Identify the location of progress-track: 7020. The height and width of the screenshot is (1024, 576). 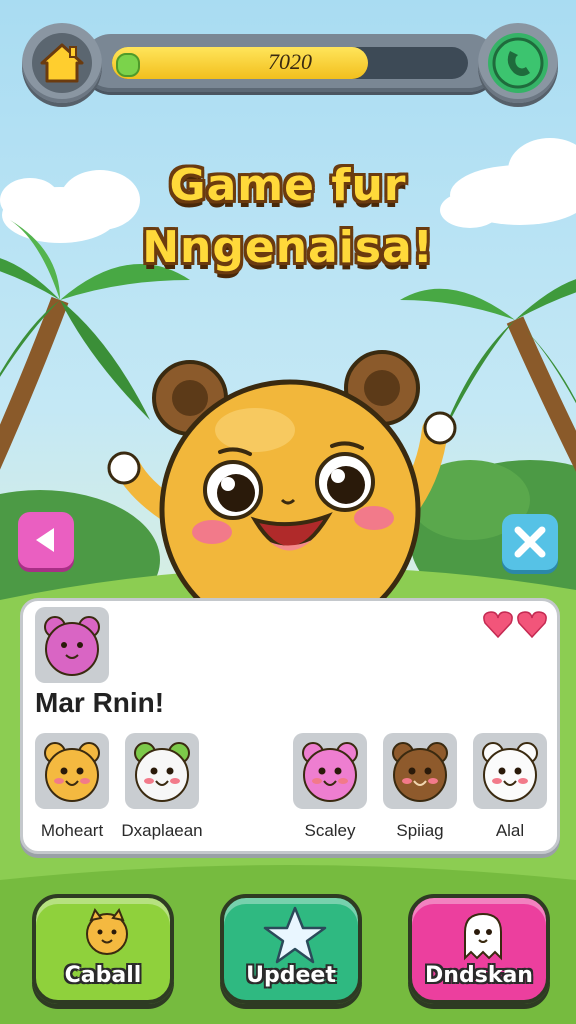
(290, 63).